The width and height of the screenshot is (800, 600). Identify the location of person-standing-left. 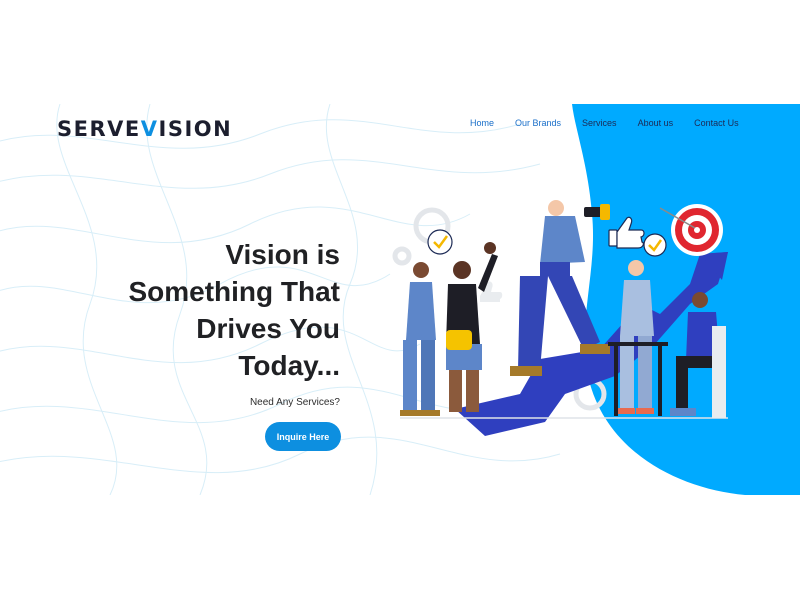
(420, 339).